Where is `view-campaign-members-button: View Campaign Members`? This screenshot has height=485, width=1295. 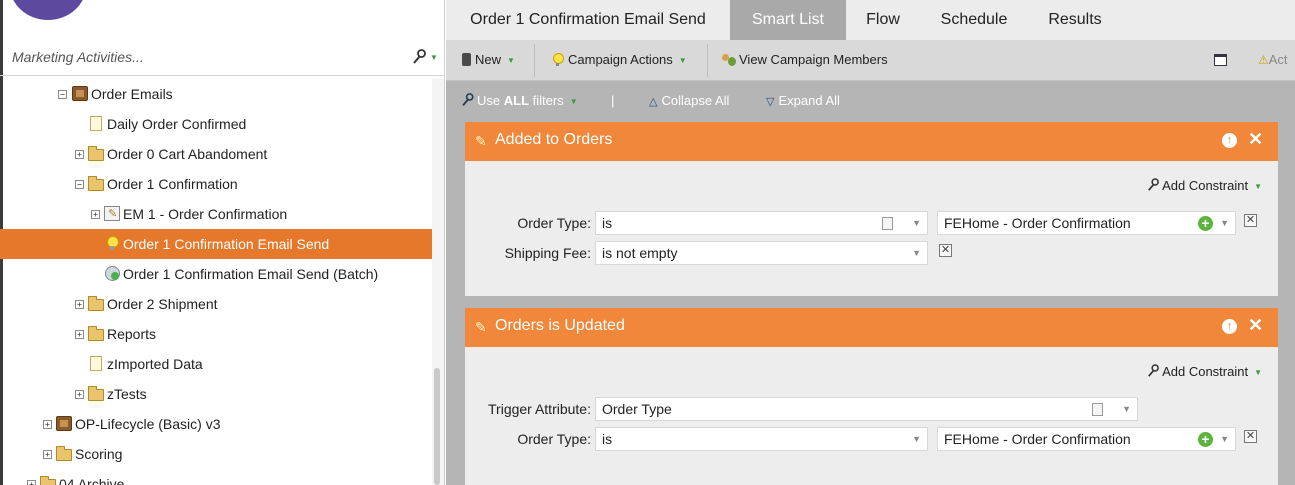 view-campaign-members-button: View Campaign Members is located at coordinates (805, 59).